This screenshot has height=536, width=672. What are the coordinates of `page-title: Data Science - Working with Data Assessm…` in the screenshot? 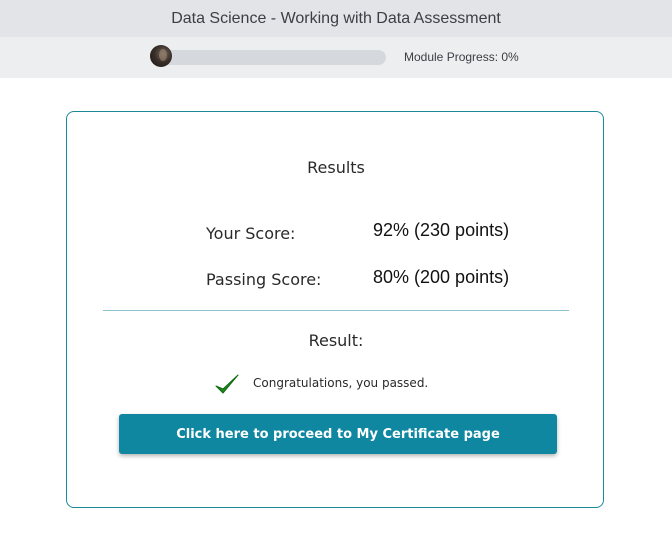 It's located at (336, 18).